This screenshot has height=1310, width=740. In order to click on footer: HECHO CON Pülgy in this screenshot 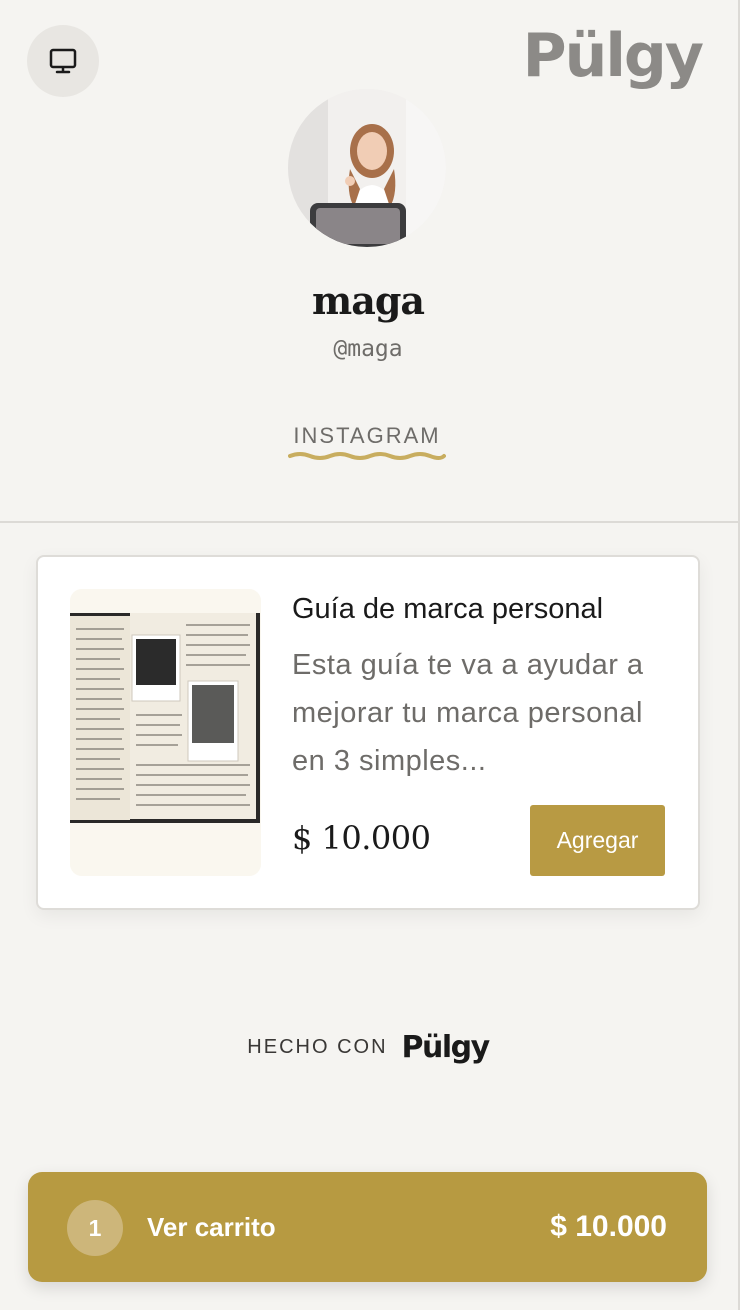, I will do `click(368, 1047)`.